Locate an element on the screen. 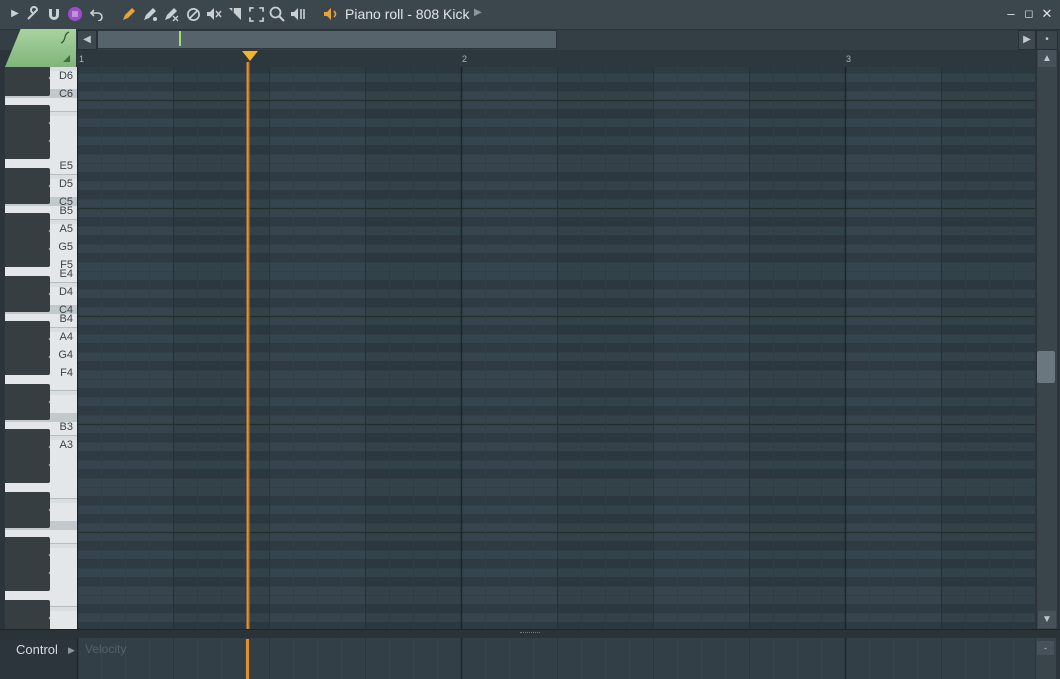  key-label: D4 is located at coordinates (65, 292).